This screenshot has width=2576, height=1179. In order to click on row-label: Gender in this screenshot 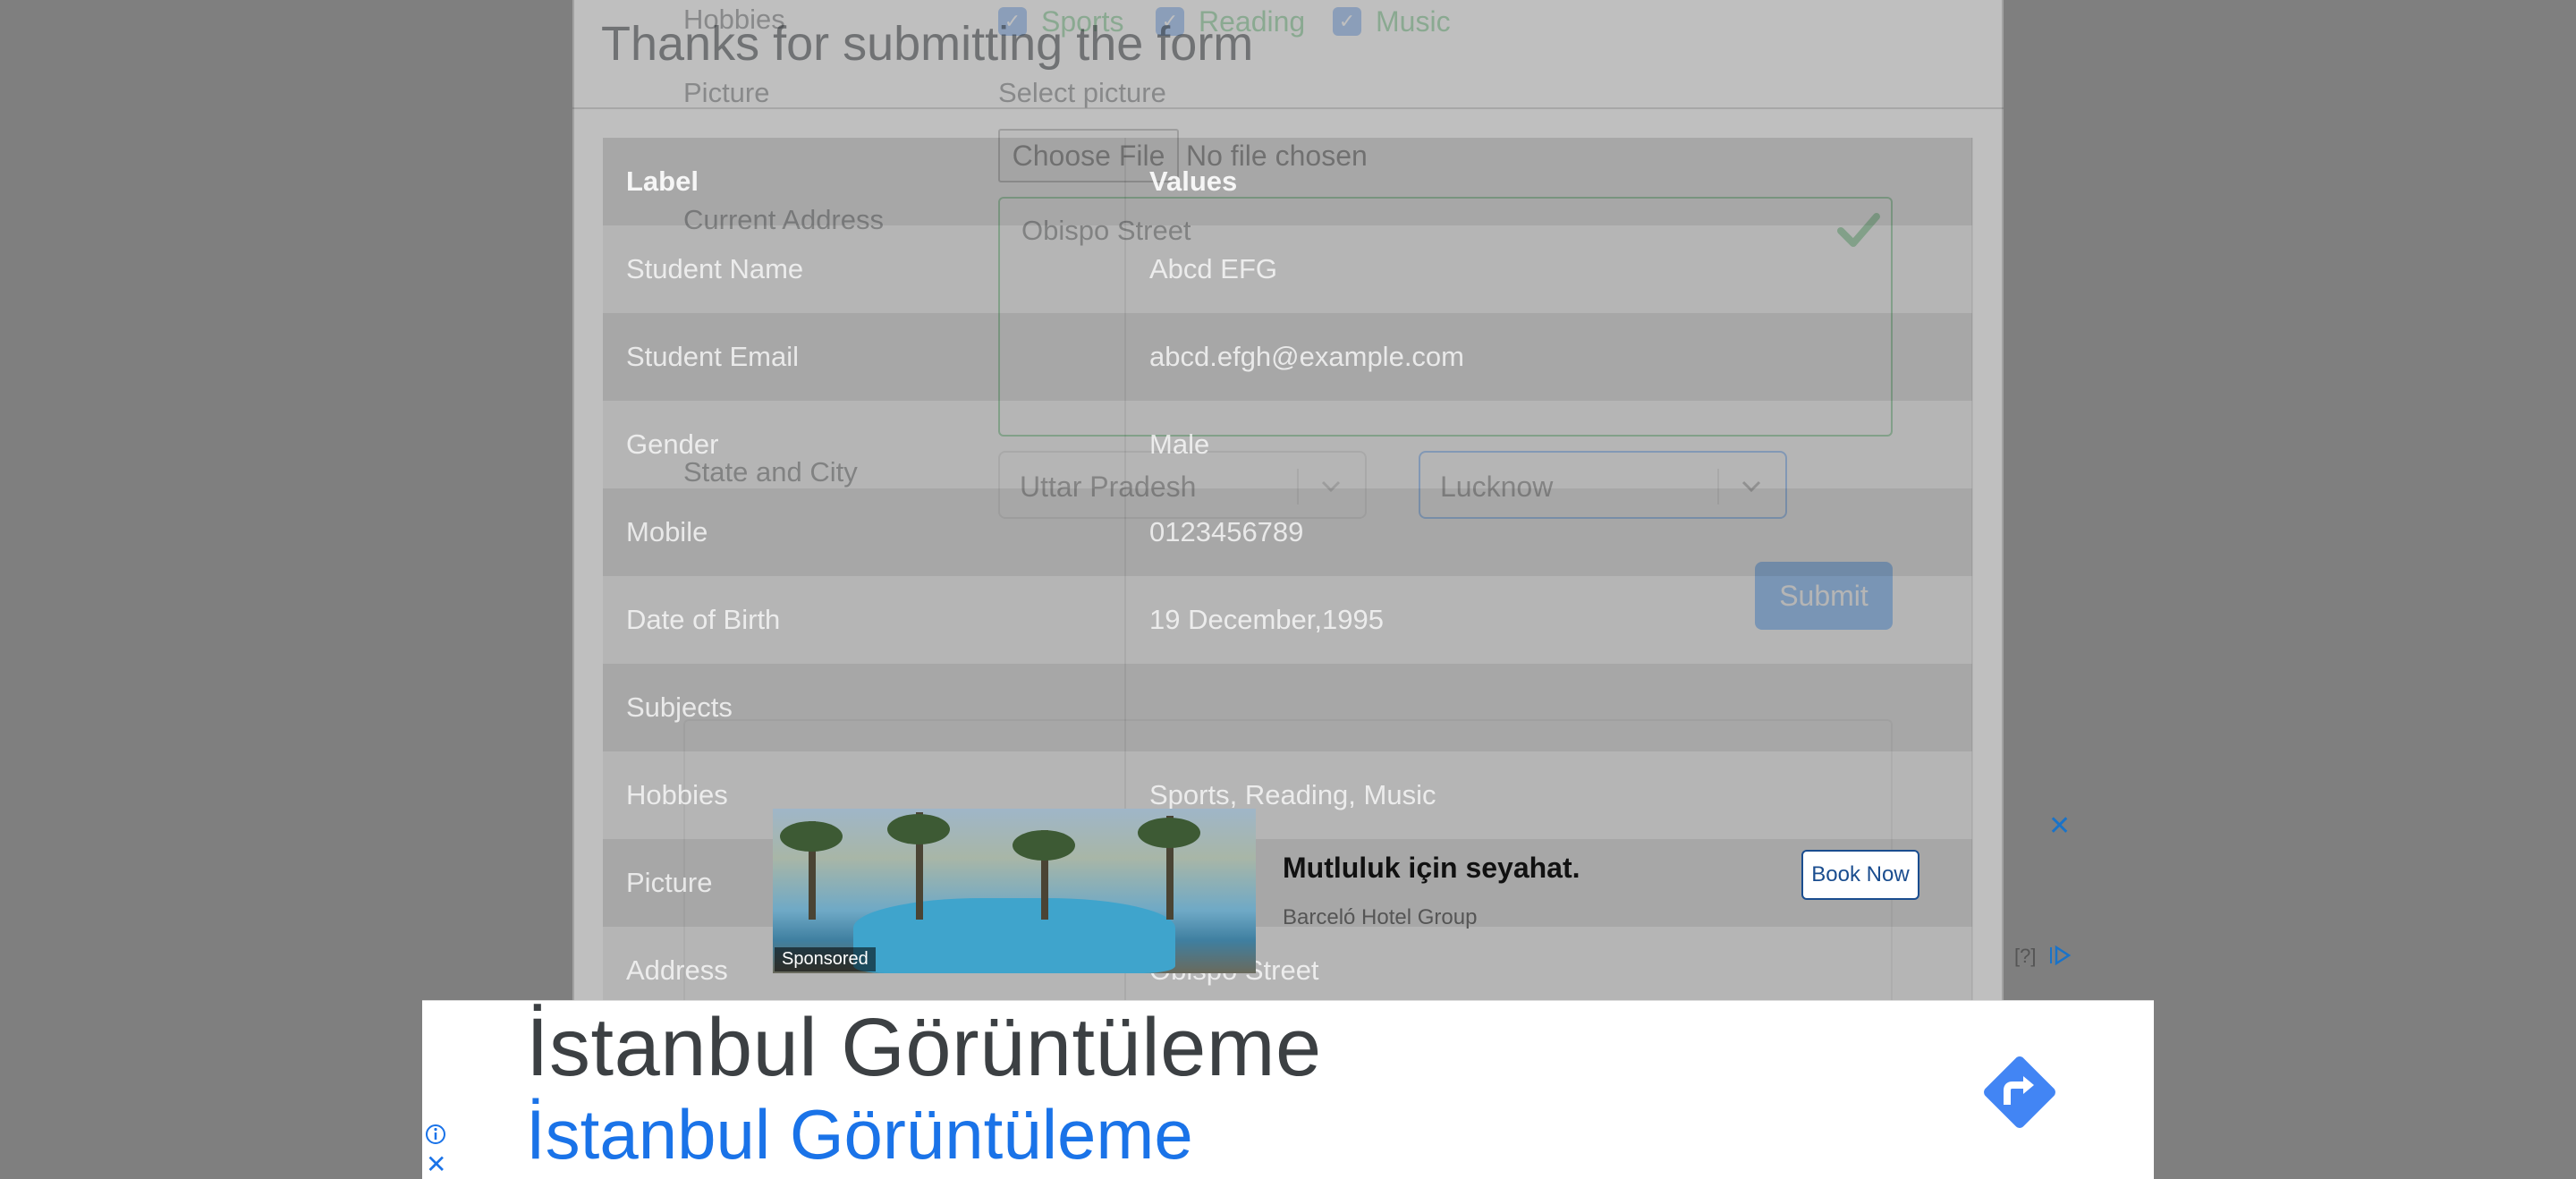, I will do `click(864, 445)`.